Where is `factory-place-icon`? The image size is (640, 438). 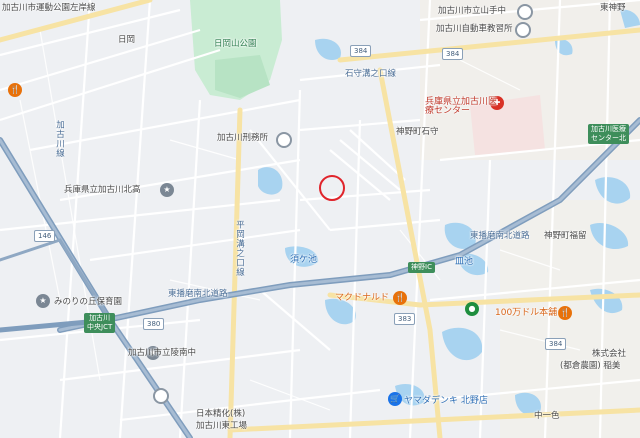
factory-place-icon is located at coordinates (161, 396).